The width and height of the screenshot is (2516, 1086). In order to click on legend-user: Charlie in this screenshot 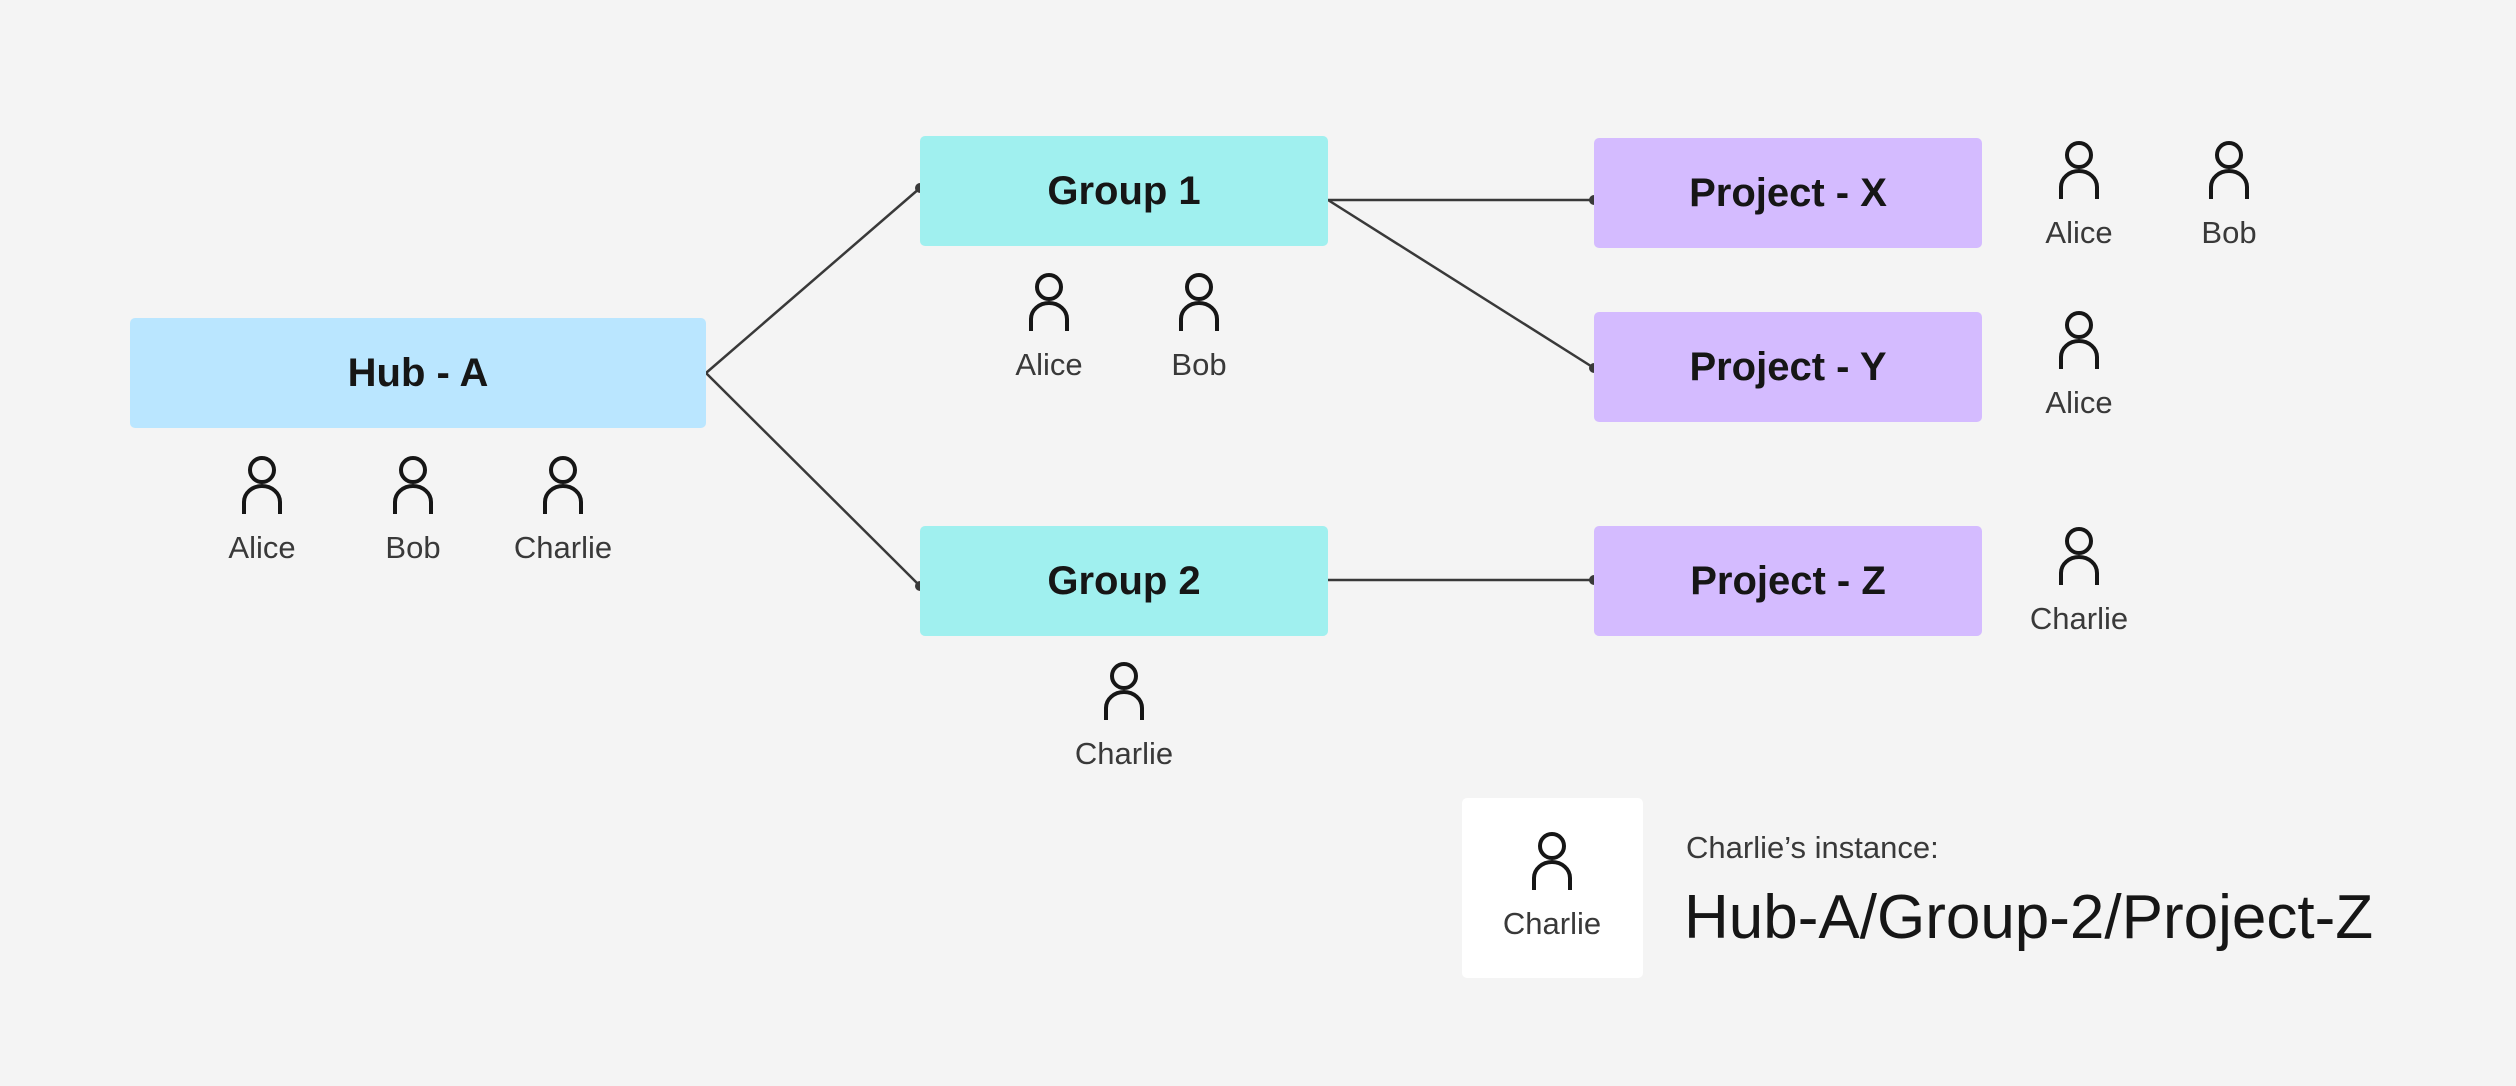, I will do `click(1552, 887)`.